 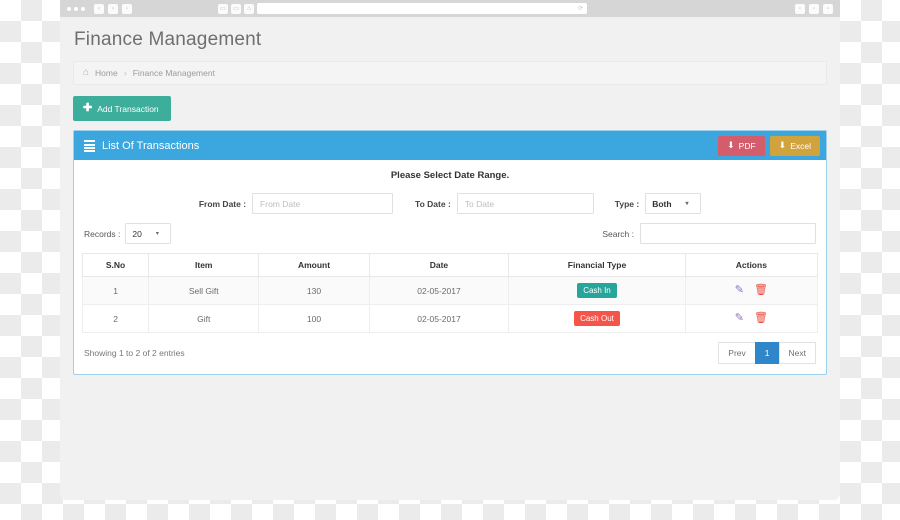 I want to click on to-date-input, so click(x=525, y=203).